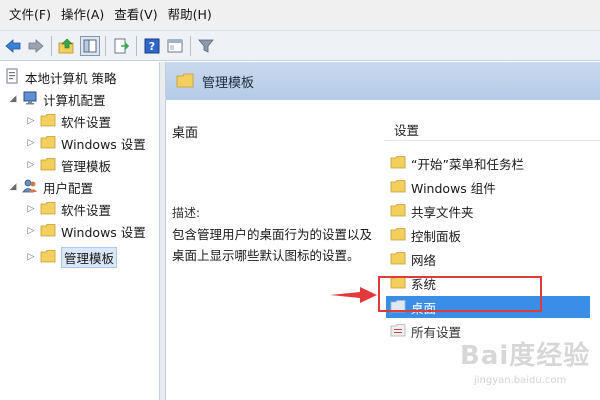  What do you see at coordinates (228, 83) in the screenshot?
I see `content-header-title: 管理模板` at bounding box center [228, 83].